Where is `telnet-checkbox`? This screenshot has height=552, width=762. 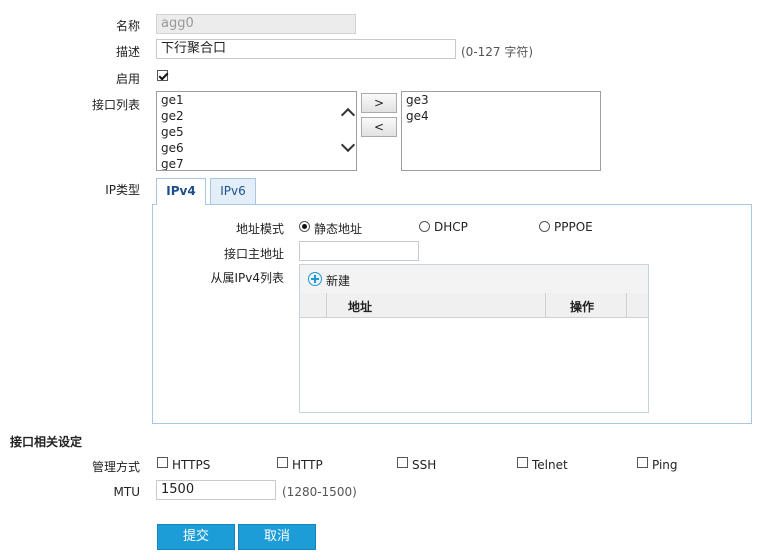
telnet-checkbox is located at coordinates (522, 462).